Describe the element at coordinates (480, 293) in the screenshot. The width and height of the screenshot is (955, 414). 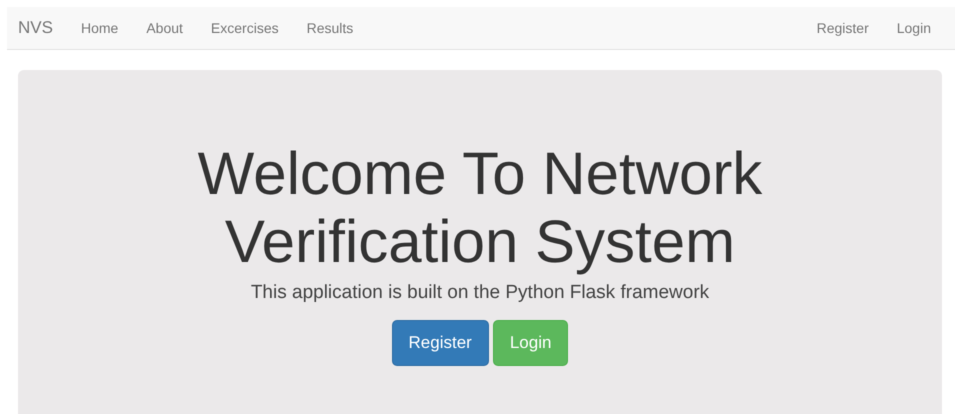
I see `hero-subtitle: This application is built on the Python Flask framework` at that location.